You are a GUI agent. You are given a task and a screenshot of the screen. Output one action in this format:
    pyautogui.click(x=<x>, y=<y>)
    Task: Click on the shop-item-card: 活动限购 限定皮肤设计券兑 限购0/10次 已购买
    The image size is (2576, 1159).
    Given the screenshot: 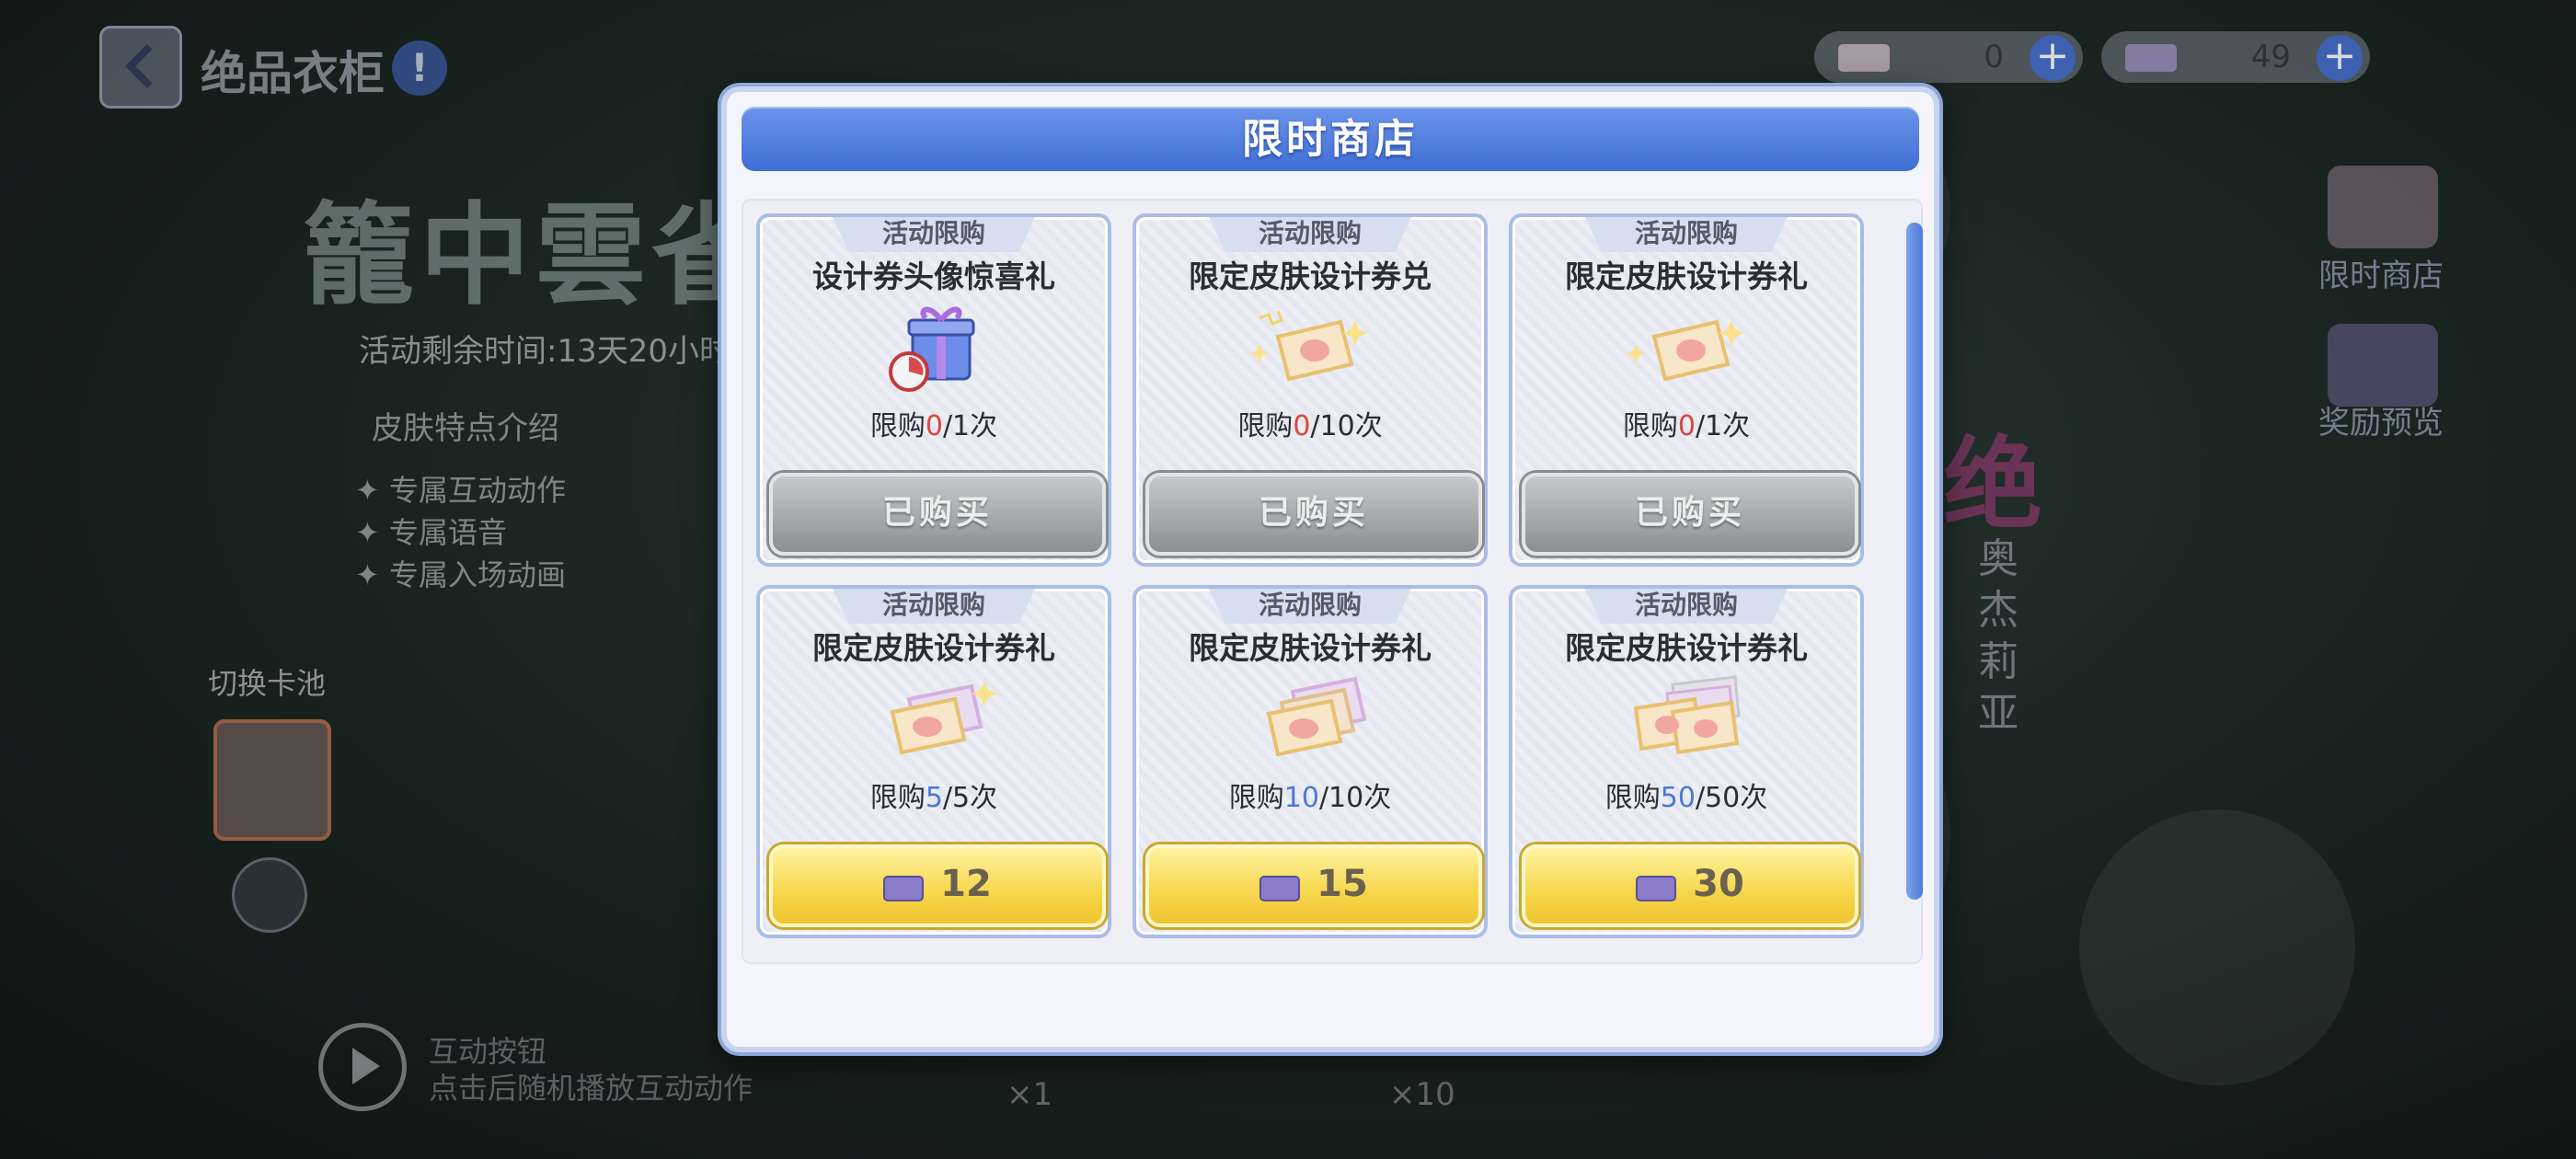 What is the action you would take?
    pyautogui.click(x=1310, y=390)
    